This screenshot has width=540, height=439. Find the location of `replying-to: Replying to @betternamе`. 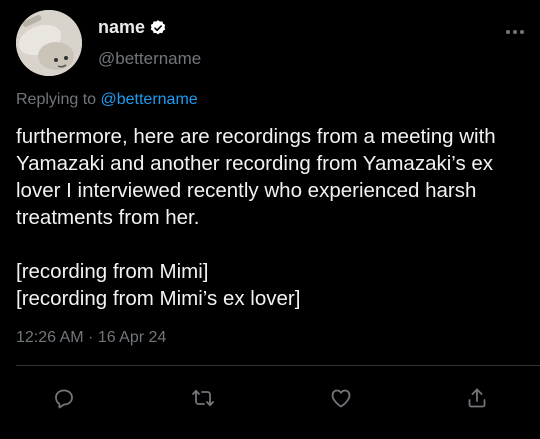

replying-to: Replying to @betternamе is located at coordinates (107, 100).